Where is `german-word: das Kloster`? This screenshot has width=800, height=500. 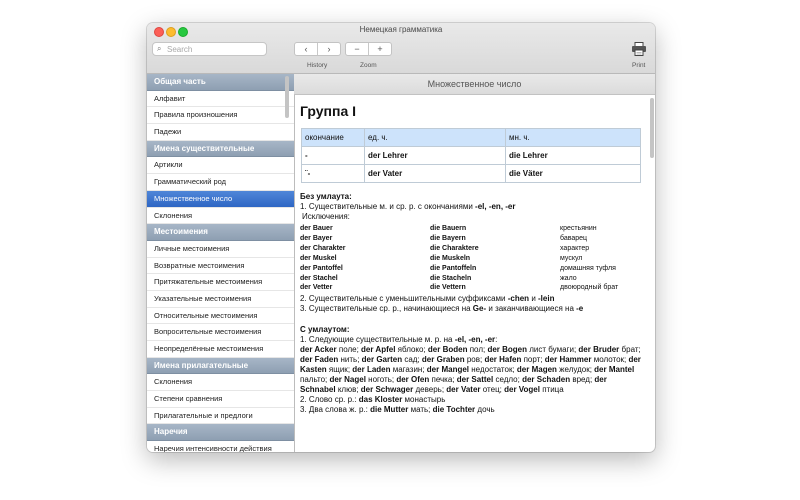 german-word: das Kloster is located at coordinates (380, 400).